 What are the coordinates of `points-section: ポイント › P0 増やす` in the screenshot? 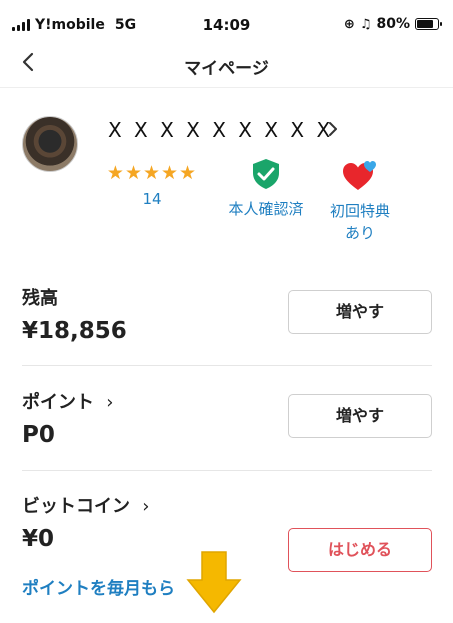 It's located at (227, 421).